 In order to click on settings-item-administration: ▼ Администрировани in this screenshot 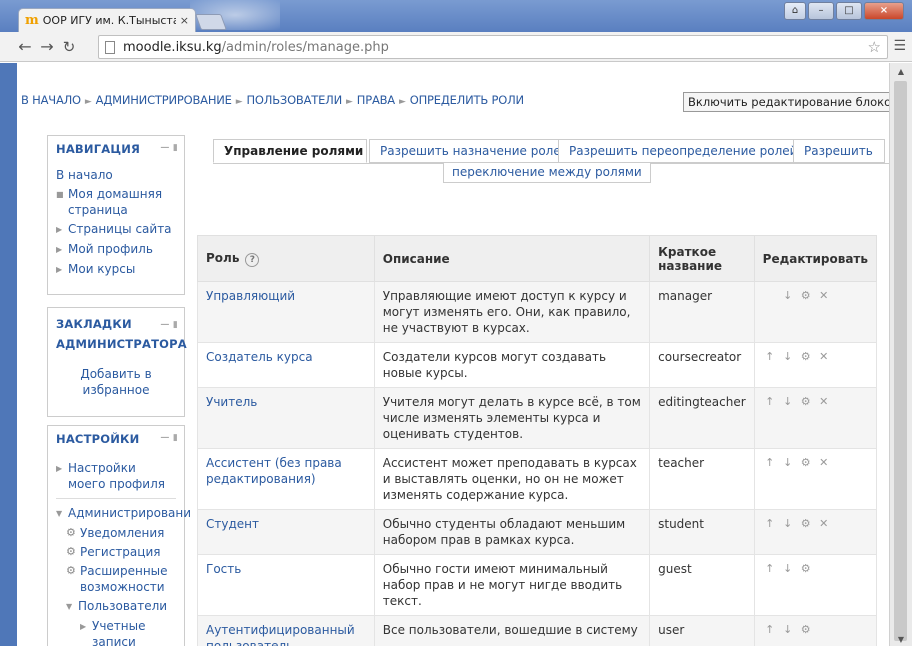, I will do `click(123, 513)`.